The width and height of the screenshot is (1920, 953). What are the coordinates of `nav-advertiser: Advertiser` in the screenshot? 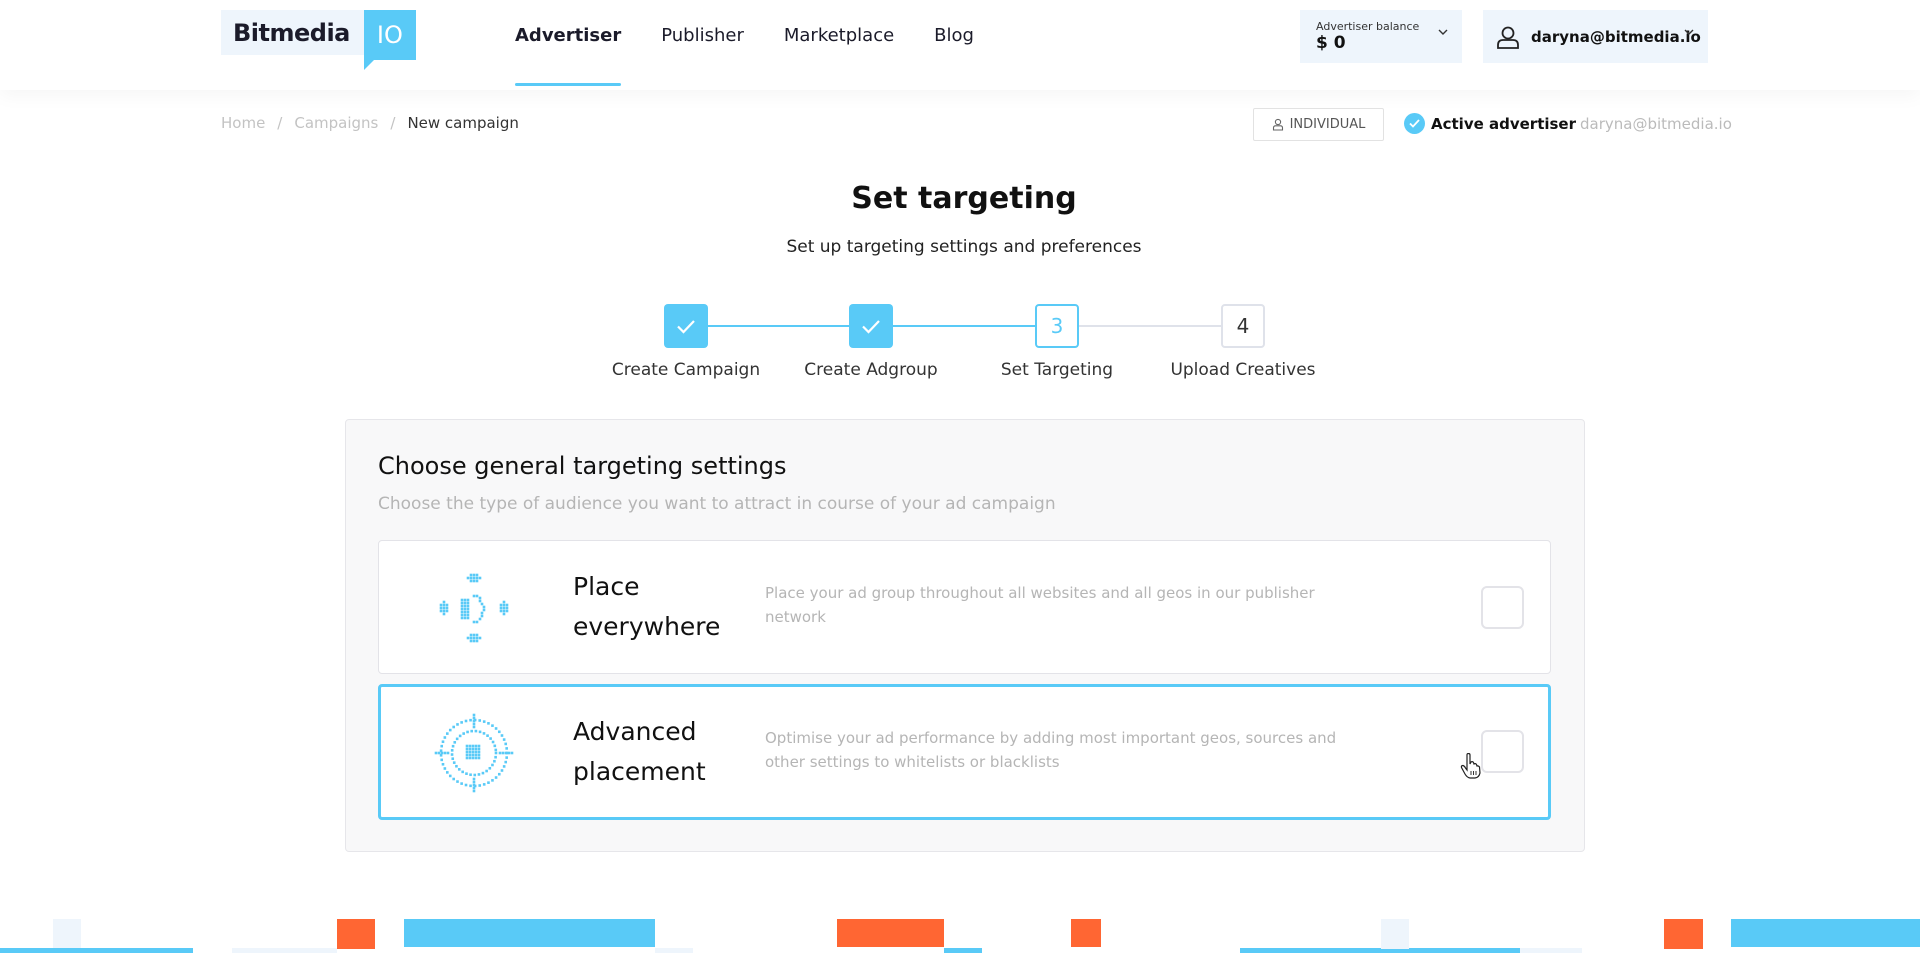 It's located at (568, 43).